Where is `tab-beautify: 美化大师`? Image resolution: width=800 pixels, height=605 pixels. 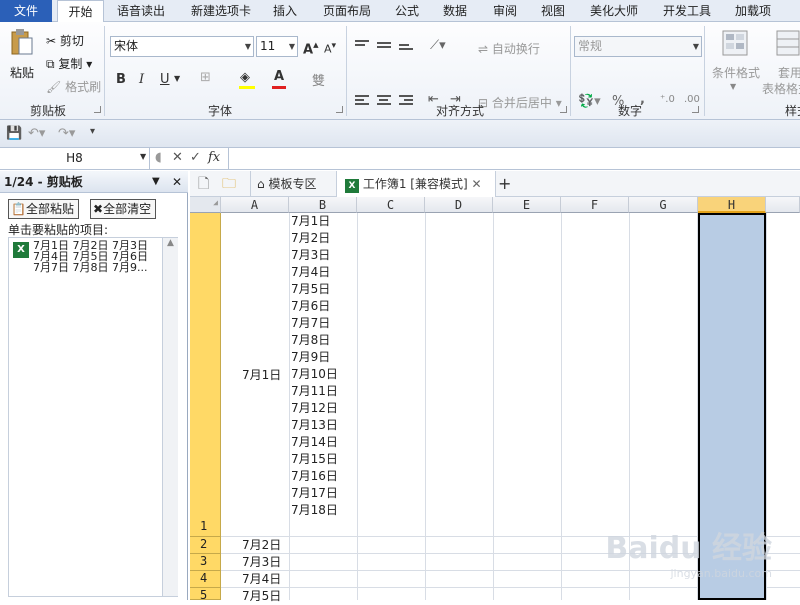 tab-beautify: 美化大师 is located at coordinates (614, 11).